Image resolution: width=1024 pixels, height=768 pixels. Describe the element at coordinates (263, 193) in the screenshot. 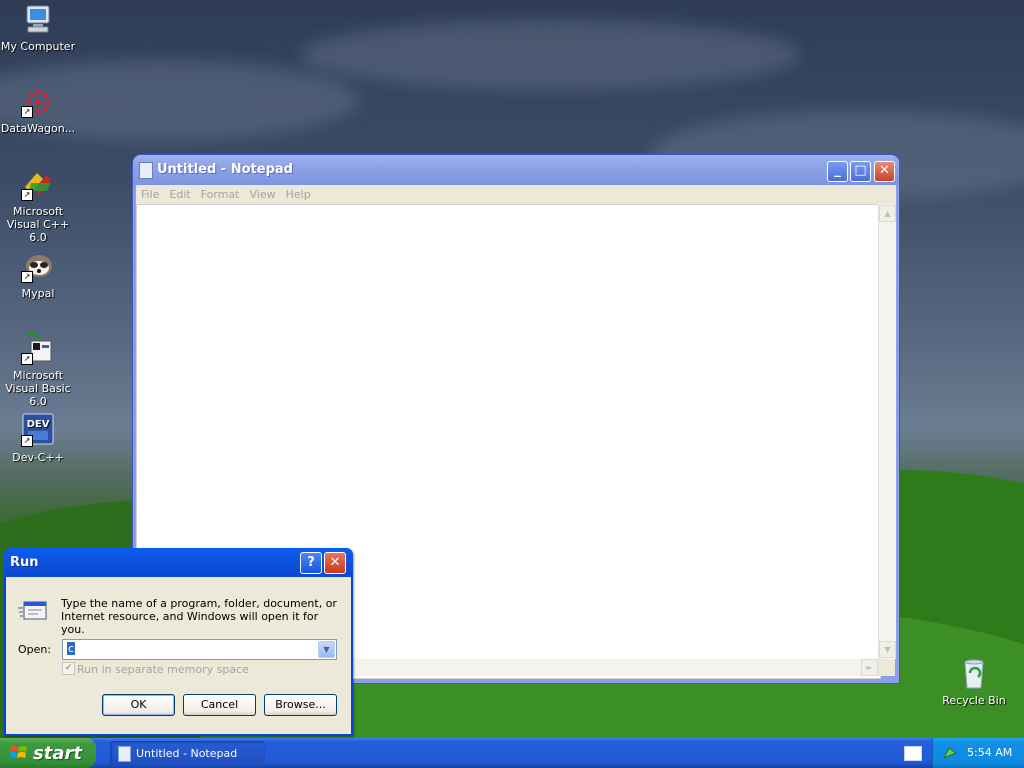

I see `menu-view: View` at that location.